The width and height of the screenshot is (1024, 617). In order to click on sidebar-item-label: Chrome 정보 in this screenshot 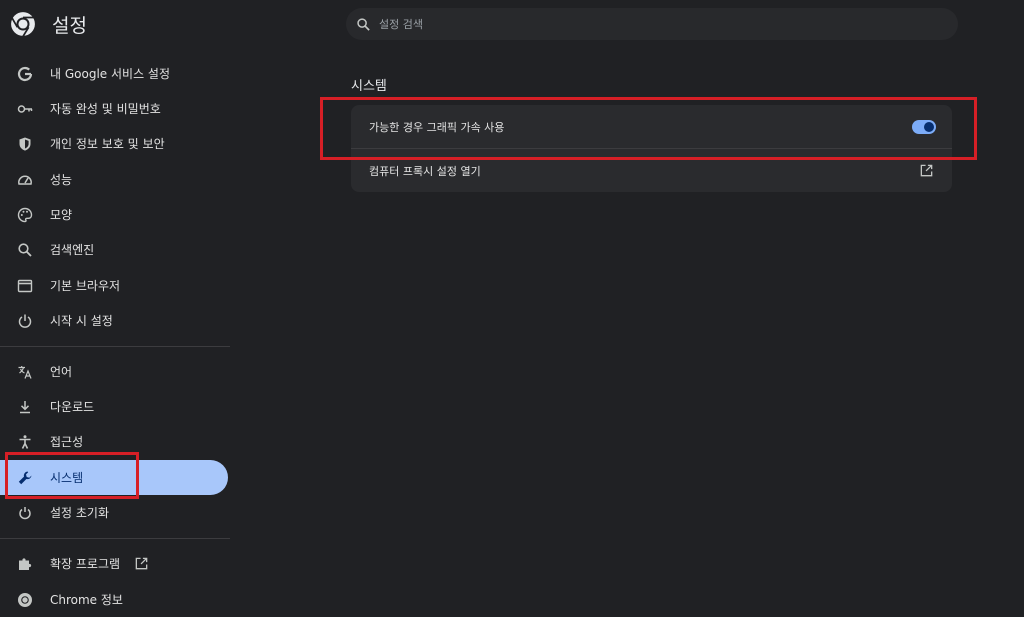, I will do `click(86, 600)`.